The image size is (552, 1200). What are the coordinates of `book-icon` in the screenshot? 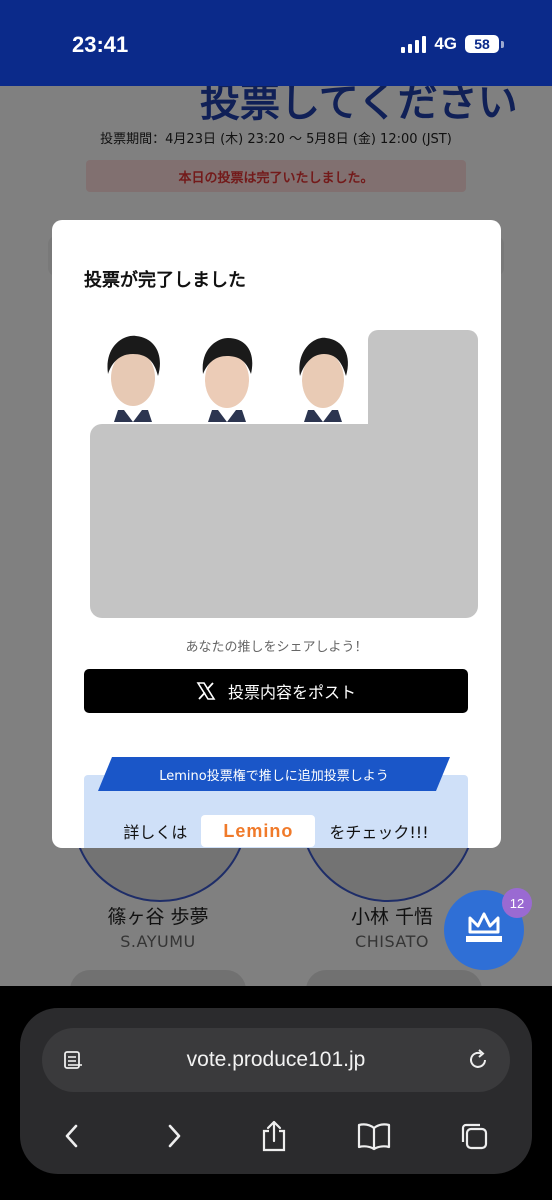 It's located at (374, 1137).